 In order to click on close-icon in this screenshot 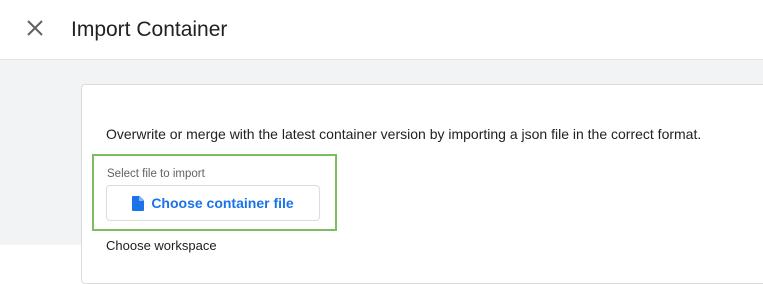, I will do `click(35, 28)`.